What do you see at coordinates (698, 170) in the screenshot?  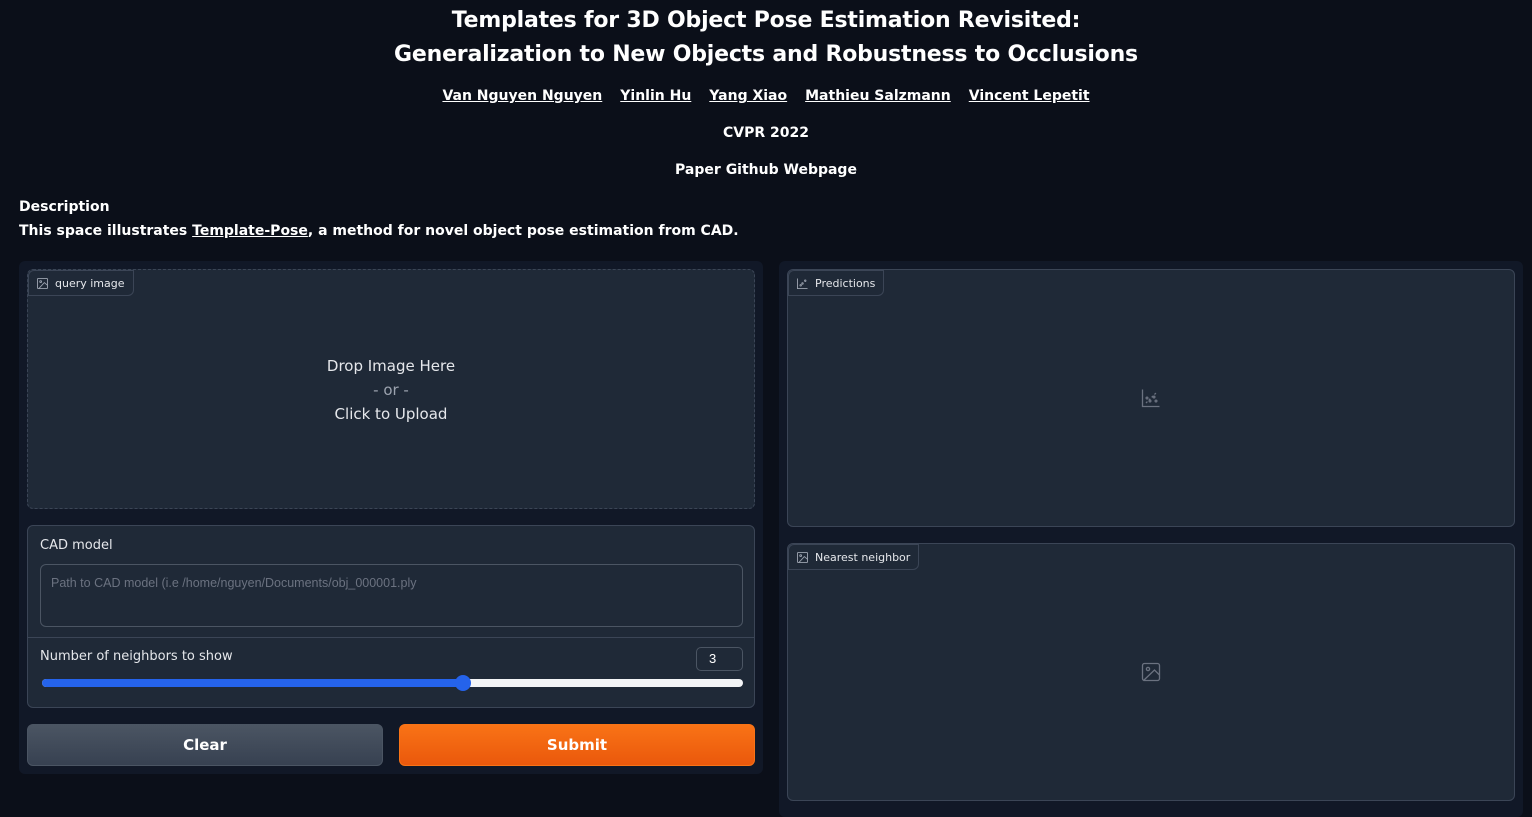 I see `paper-link: Paper` at bounding box center [698, 170].